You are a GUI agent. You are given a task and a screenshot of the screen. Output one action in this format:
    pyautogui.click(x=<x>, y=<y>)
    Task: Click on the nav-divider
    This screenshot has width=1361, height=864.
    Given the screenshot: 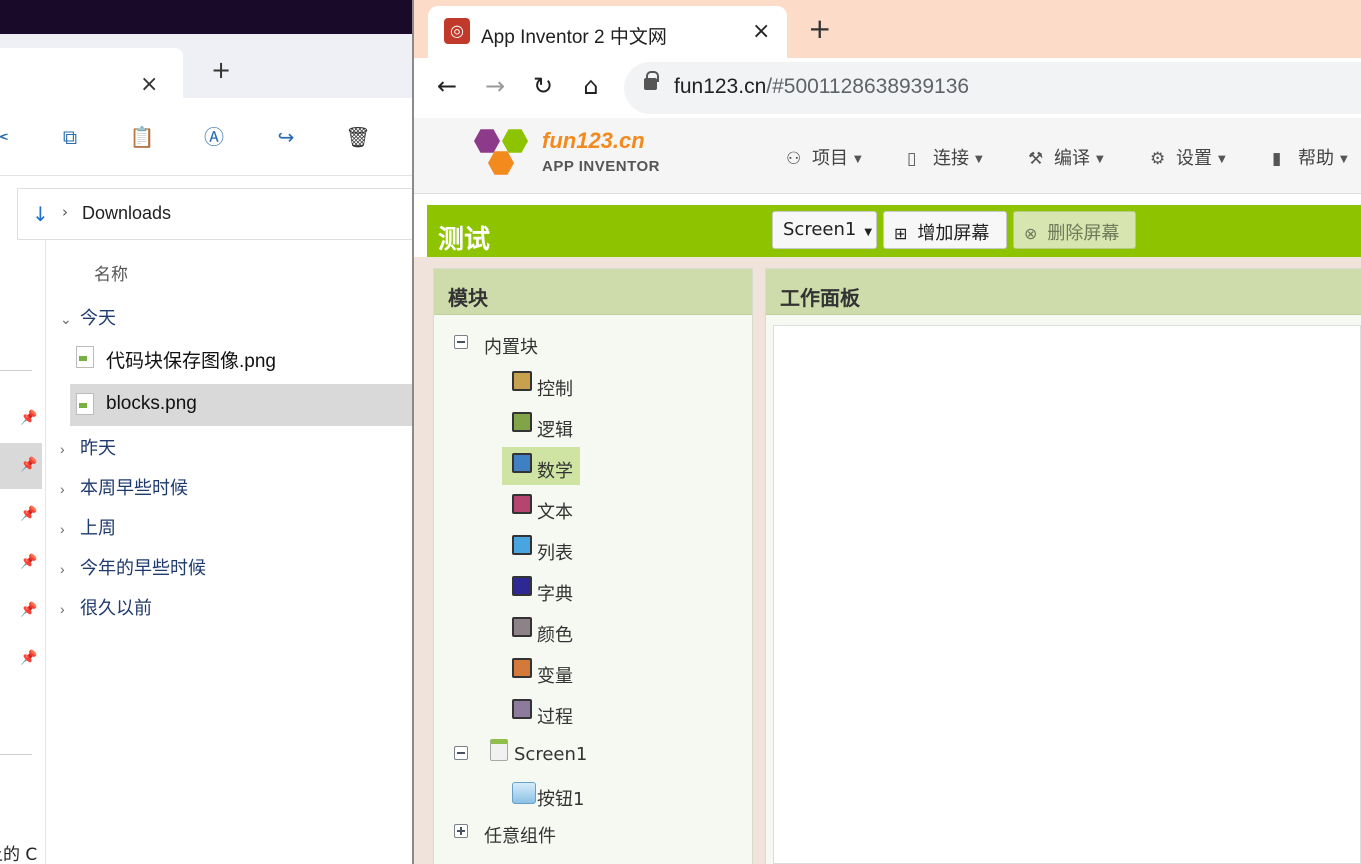 What is the action you would take?
    pyautogui.click(x=16, y=370)
    